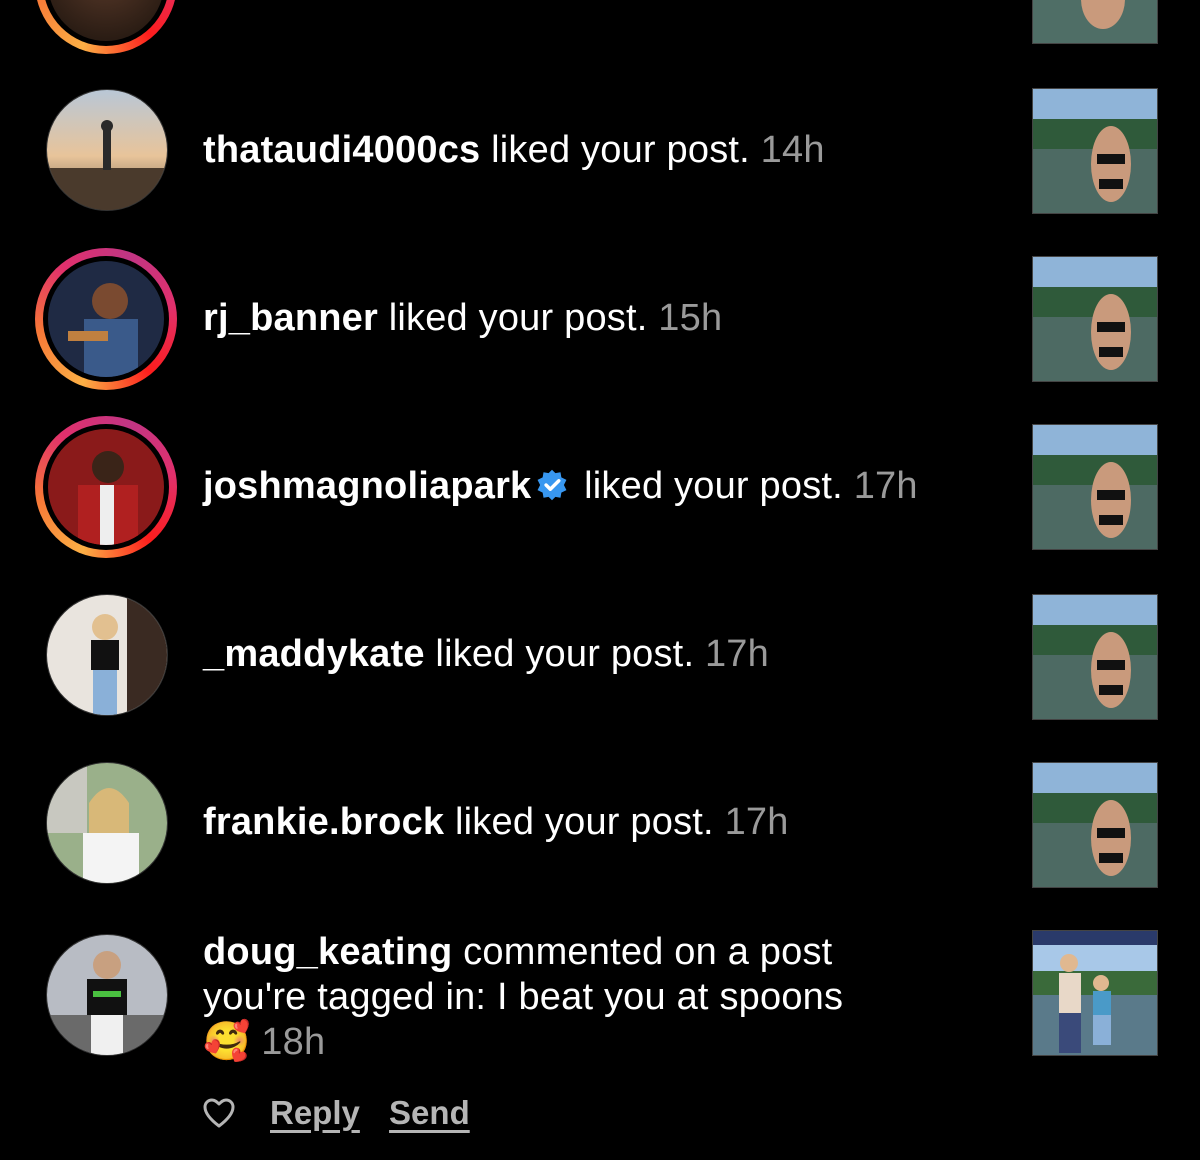 Image resolution: width=1200 pixels, height=1160 pixels. Describe the element at coordinates (642, 952) in the screenshot. I see `comment-line-1: commented on a post` at that location.